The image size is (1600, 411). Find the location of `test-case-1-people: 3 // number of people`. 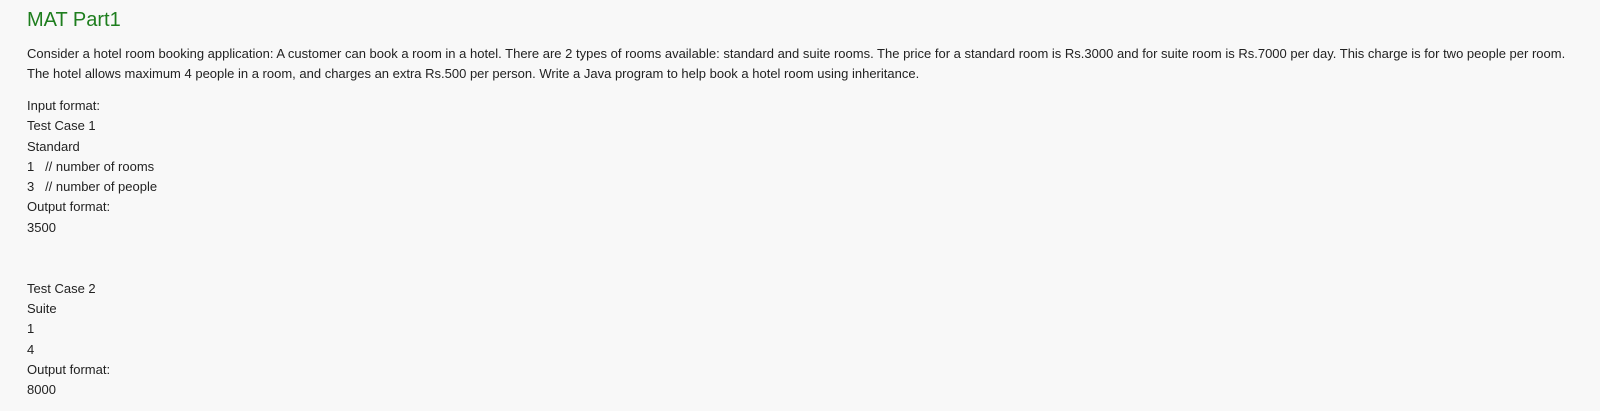

test-case-1-people: 3 // number of people is located at coordinates (92, 187).